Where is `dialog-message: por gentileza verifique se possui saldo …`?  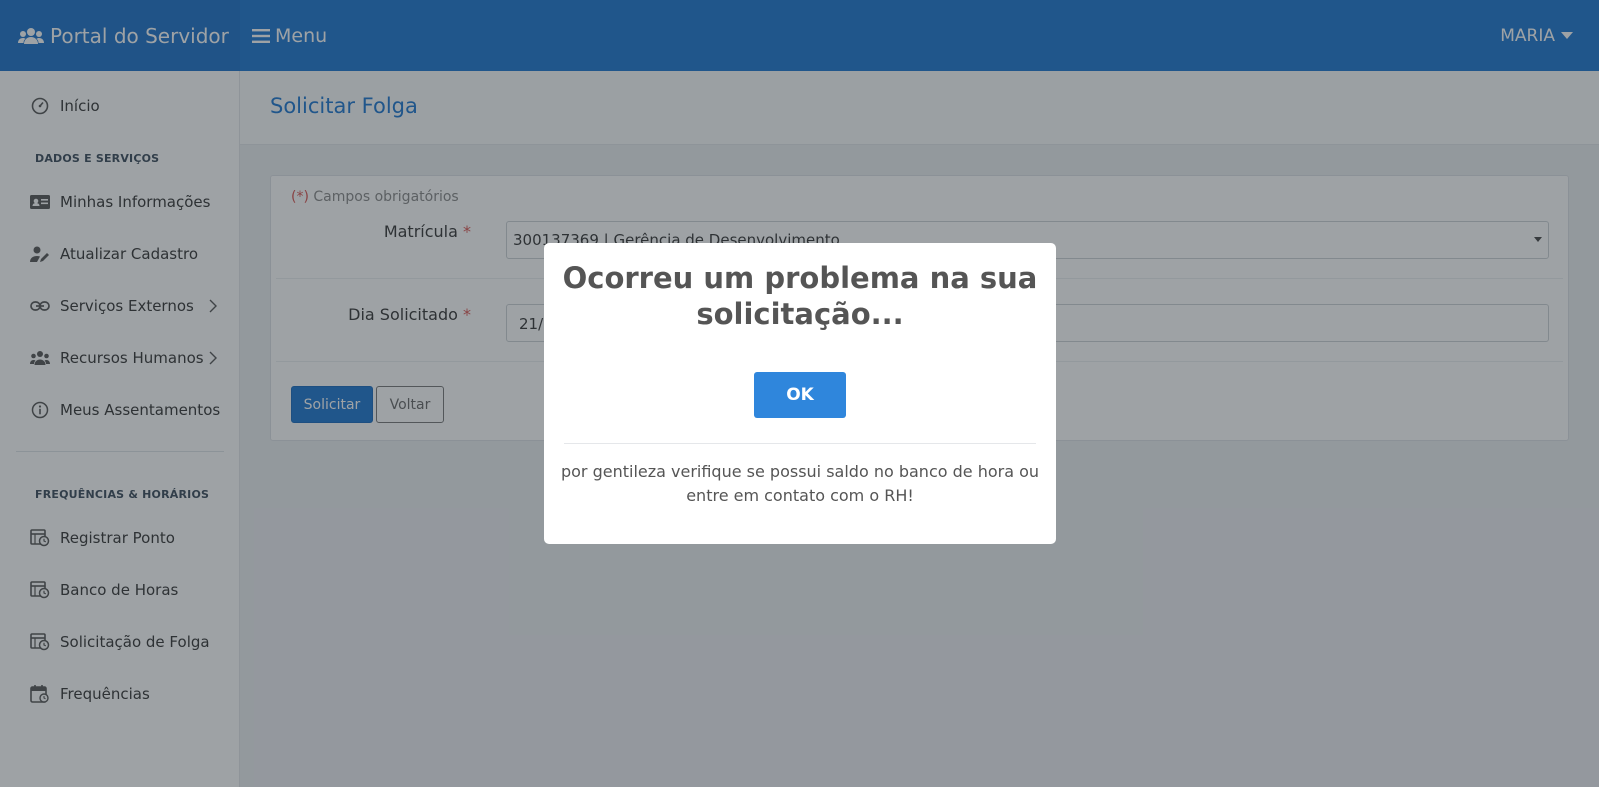 dialog-message: por gentileza verifique se possui saldo … is located at coordinates (800, 483).